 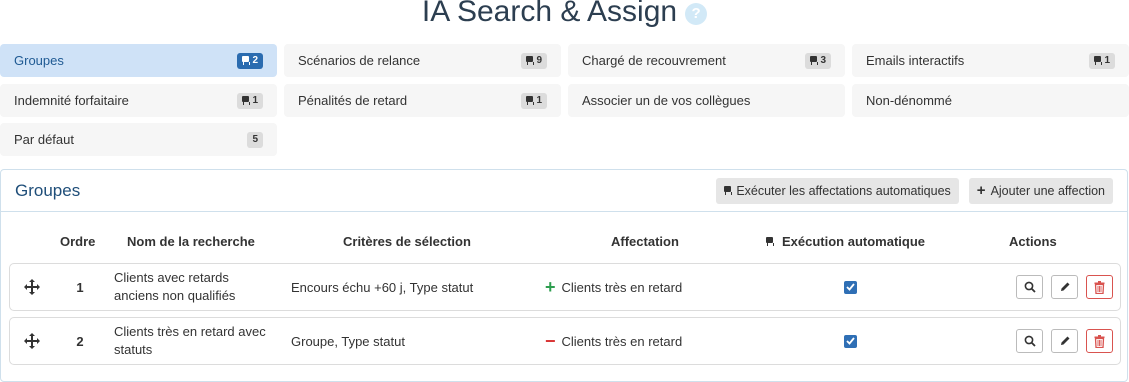 I want to click on tile-label: Emails interactifs, so click(x=915, y=60).